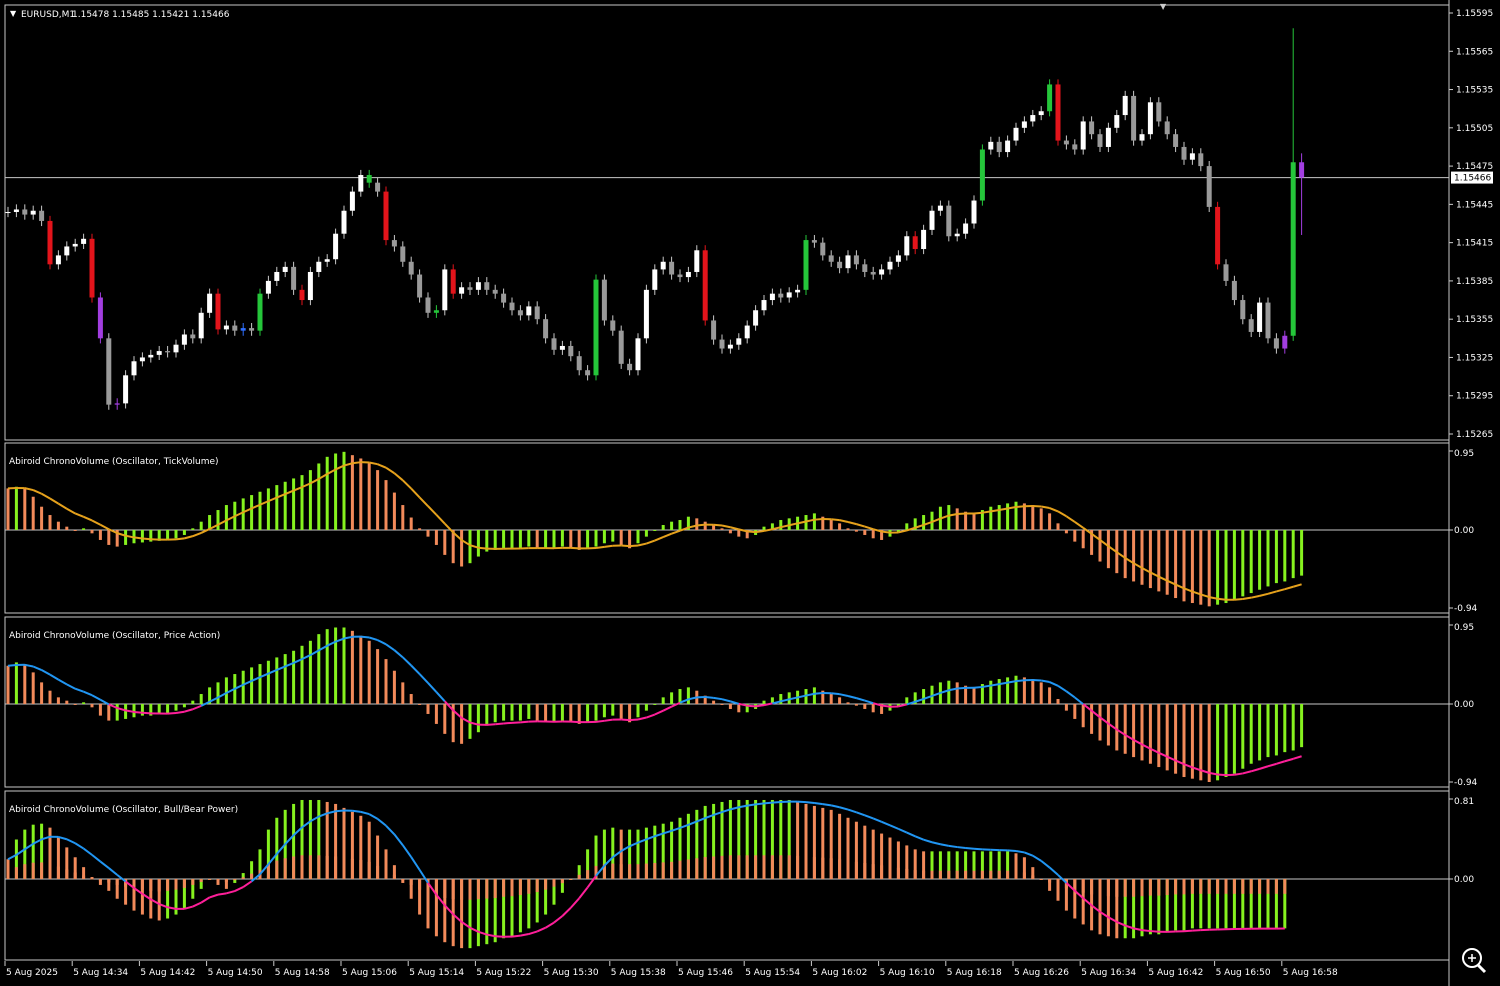 The width and height of the screenshot is (1500, 986). Describe the element at coordinates (503, 973) in the screenshot. I see `time-tick-label: 5 Aug 15:22` at that location.